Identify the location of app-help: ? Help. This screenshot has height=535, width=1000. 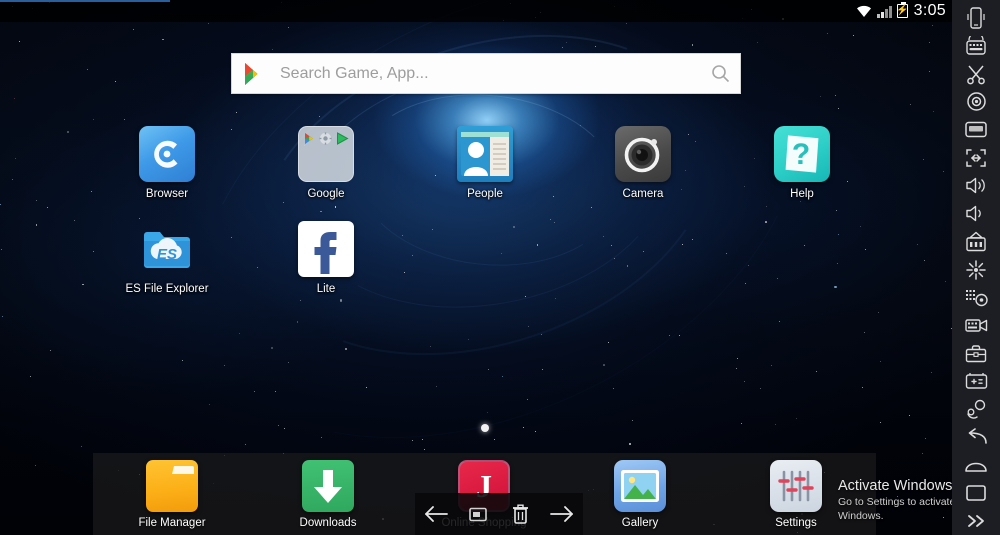
(802, 163).